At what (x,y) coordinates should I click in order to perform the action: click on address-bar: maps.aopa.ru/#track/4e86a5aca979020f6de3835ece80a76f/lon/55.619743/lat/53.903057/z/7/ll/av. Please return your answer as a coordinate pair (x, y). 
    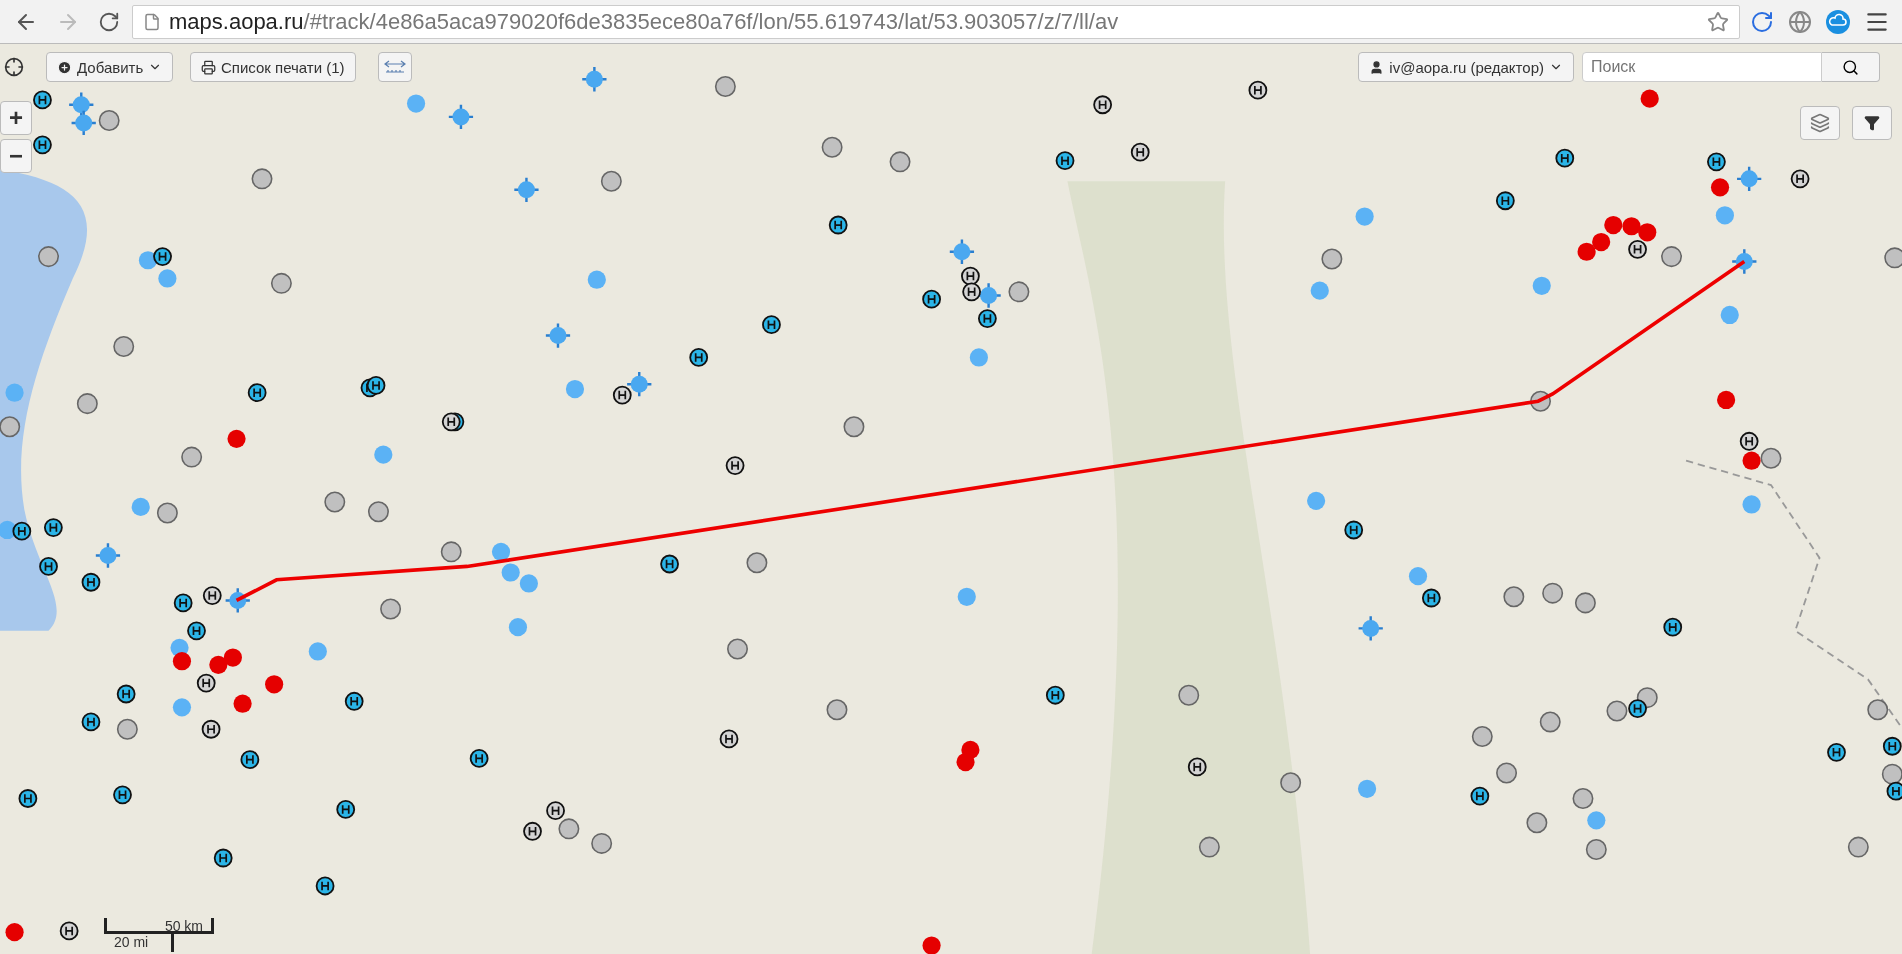
    Looking at the image, I should click on (936, 21).